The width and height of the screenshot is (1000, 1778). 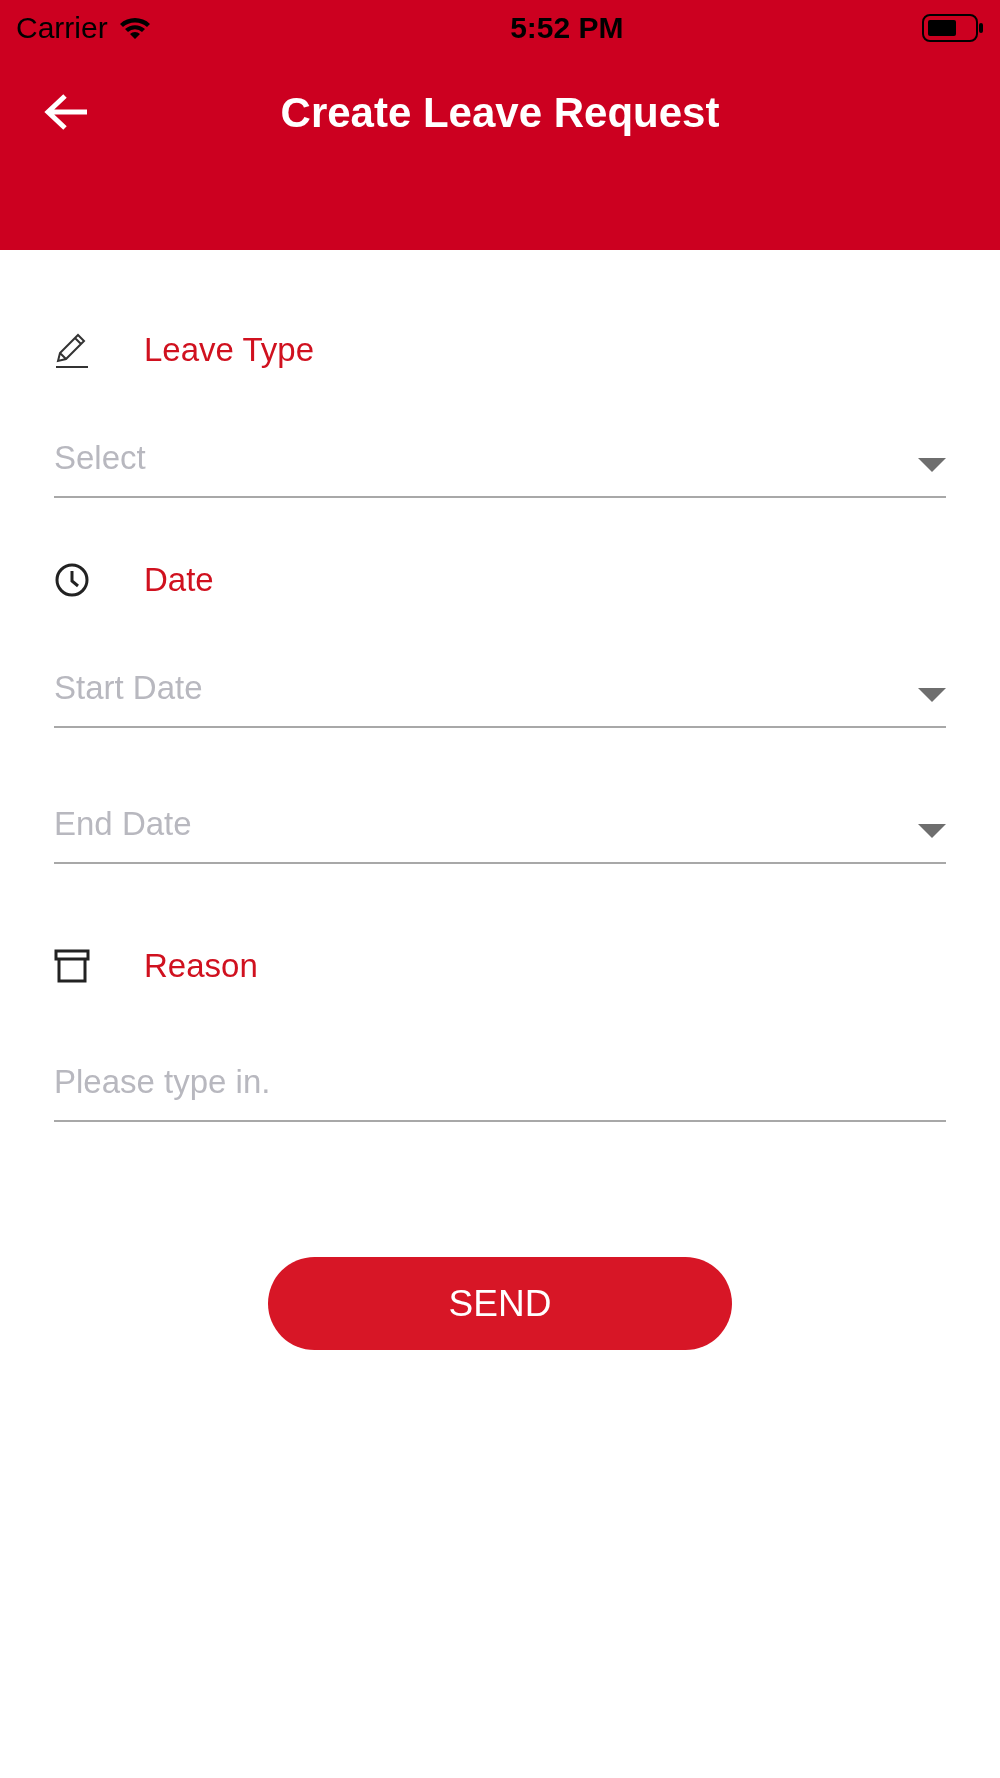 What do you see at coordinates (567, 28) in the screenshot?
I see `status-time: 5:52 PM` at bounding box center [567, 28].